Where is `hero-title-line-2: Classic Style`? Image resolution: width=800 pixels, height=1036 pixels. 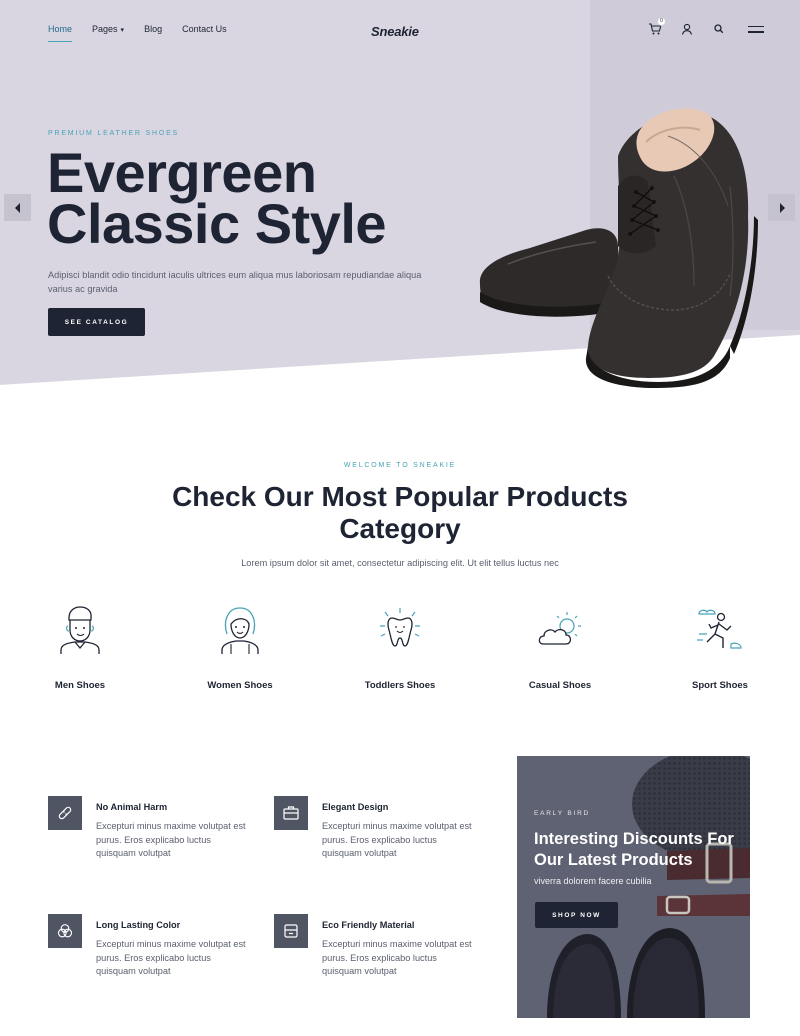 hero-title-line-2: Classic Style is located at coordinates (217, 223).